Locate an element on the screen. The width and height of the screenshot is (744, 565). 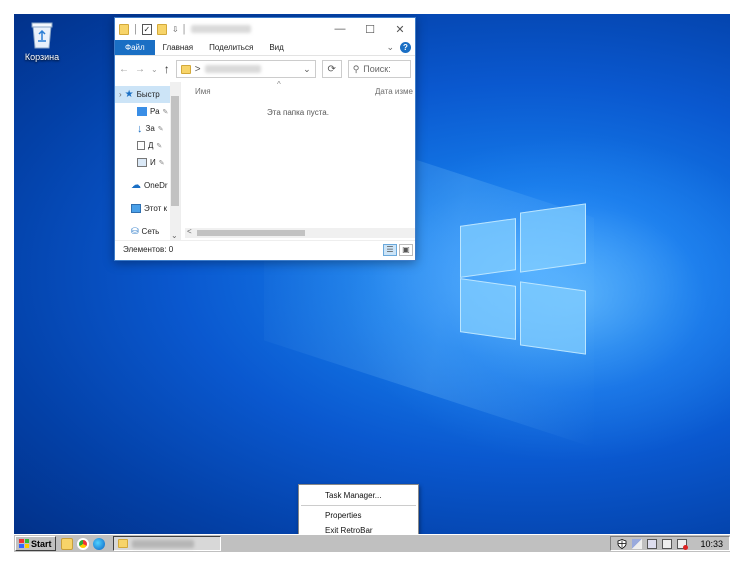
recent-locations-icon: ⌄ is located at coordinates (154, 69).